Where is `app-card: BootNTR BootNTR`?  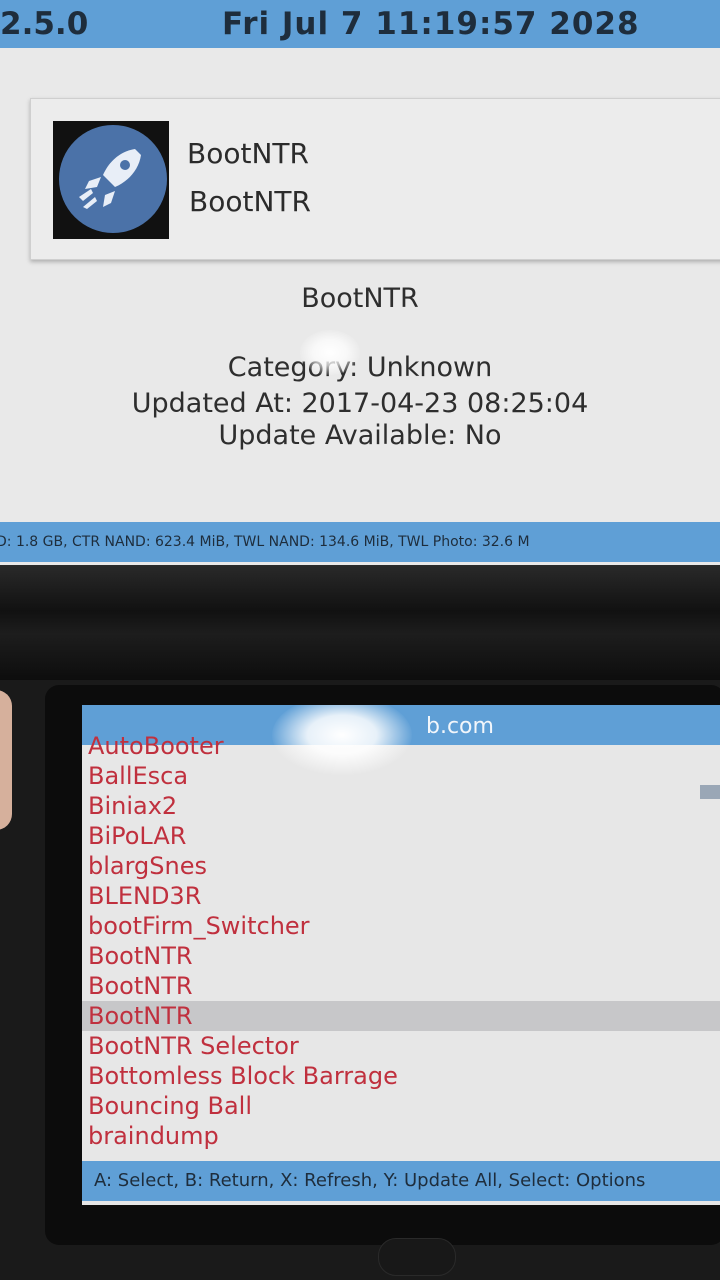 app-card: BootNTR BootNTR is located at coordinates (375, 179).